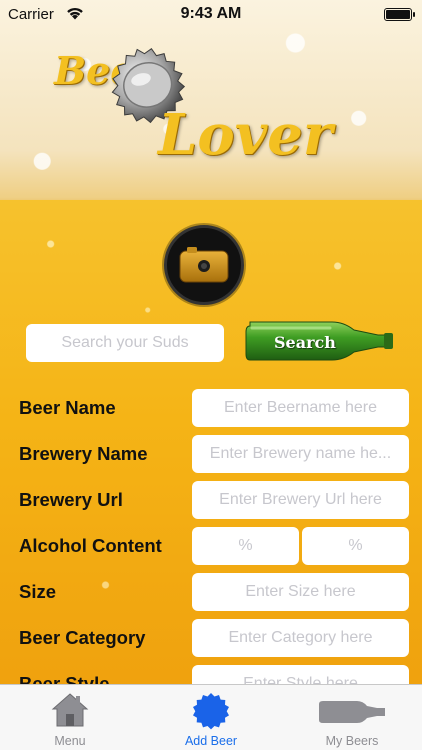 The width and height of the screenshot is (422, 750). I want to click on bottle-icon, so click(352, 712).